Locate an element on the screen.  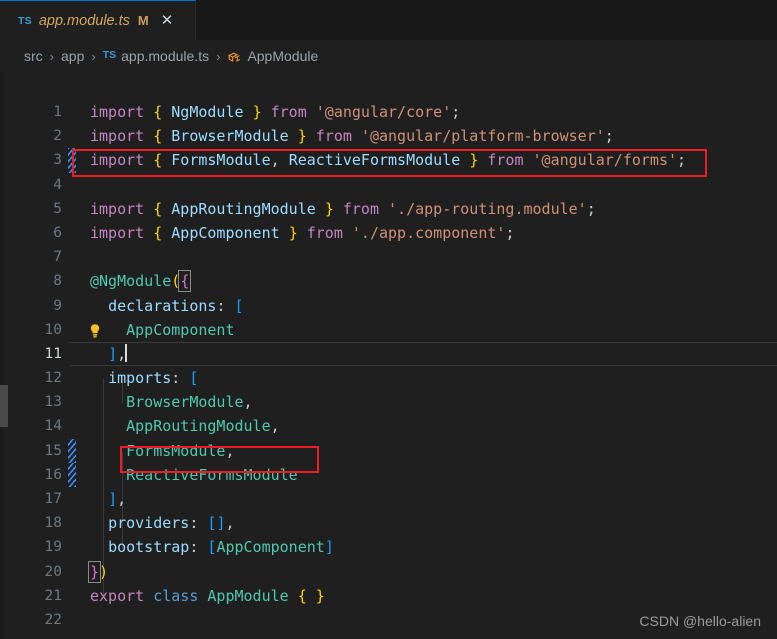
line-number: 4 is located at coordinates (57, 184).